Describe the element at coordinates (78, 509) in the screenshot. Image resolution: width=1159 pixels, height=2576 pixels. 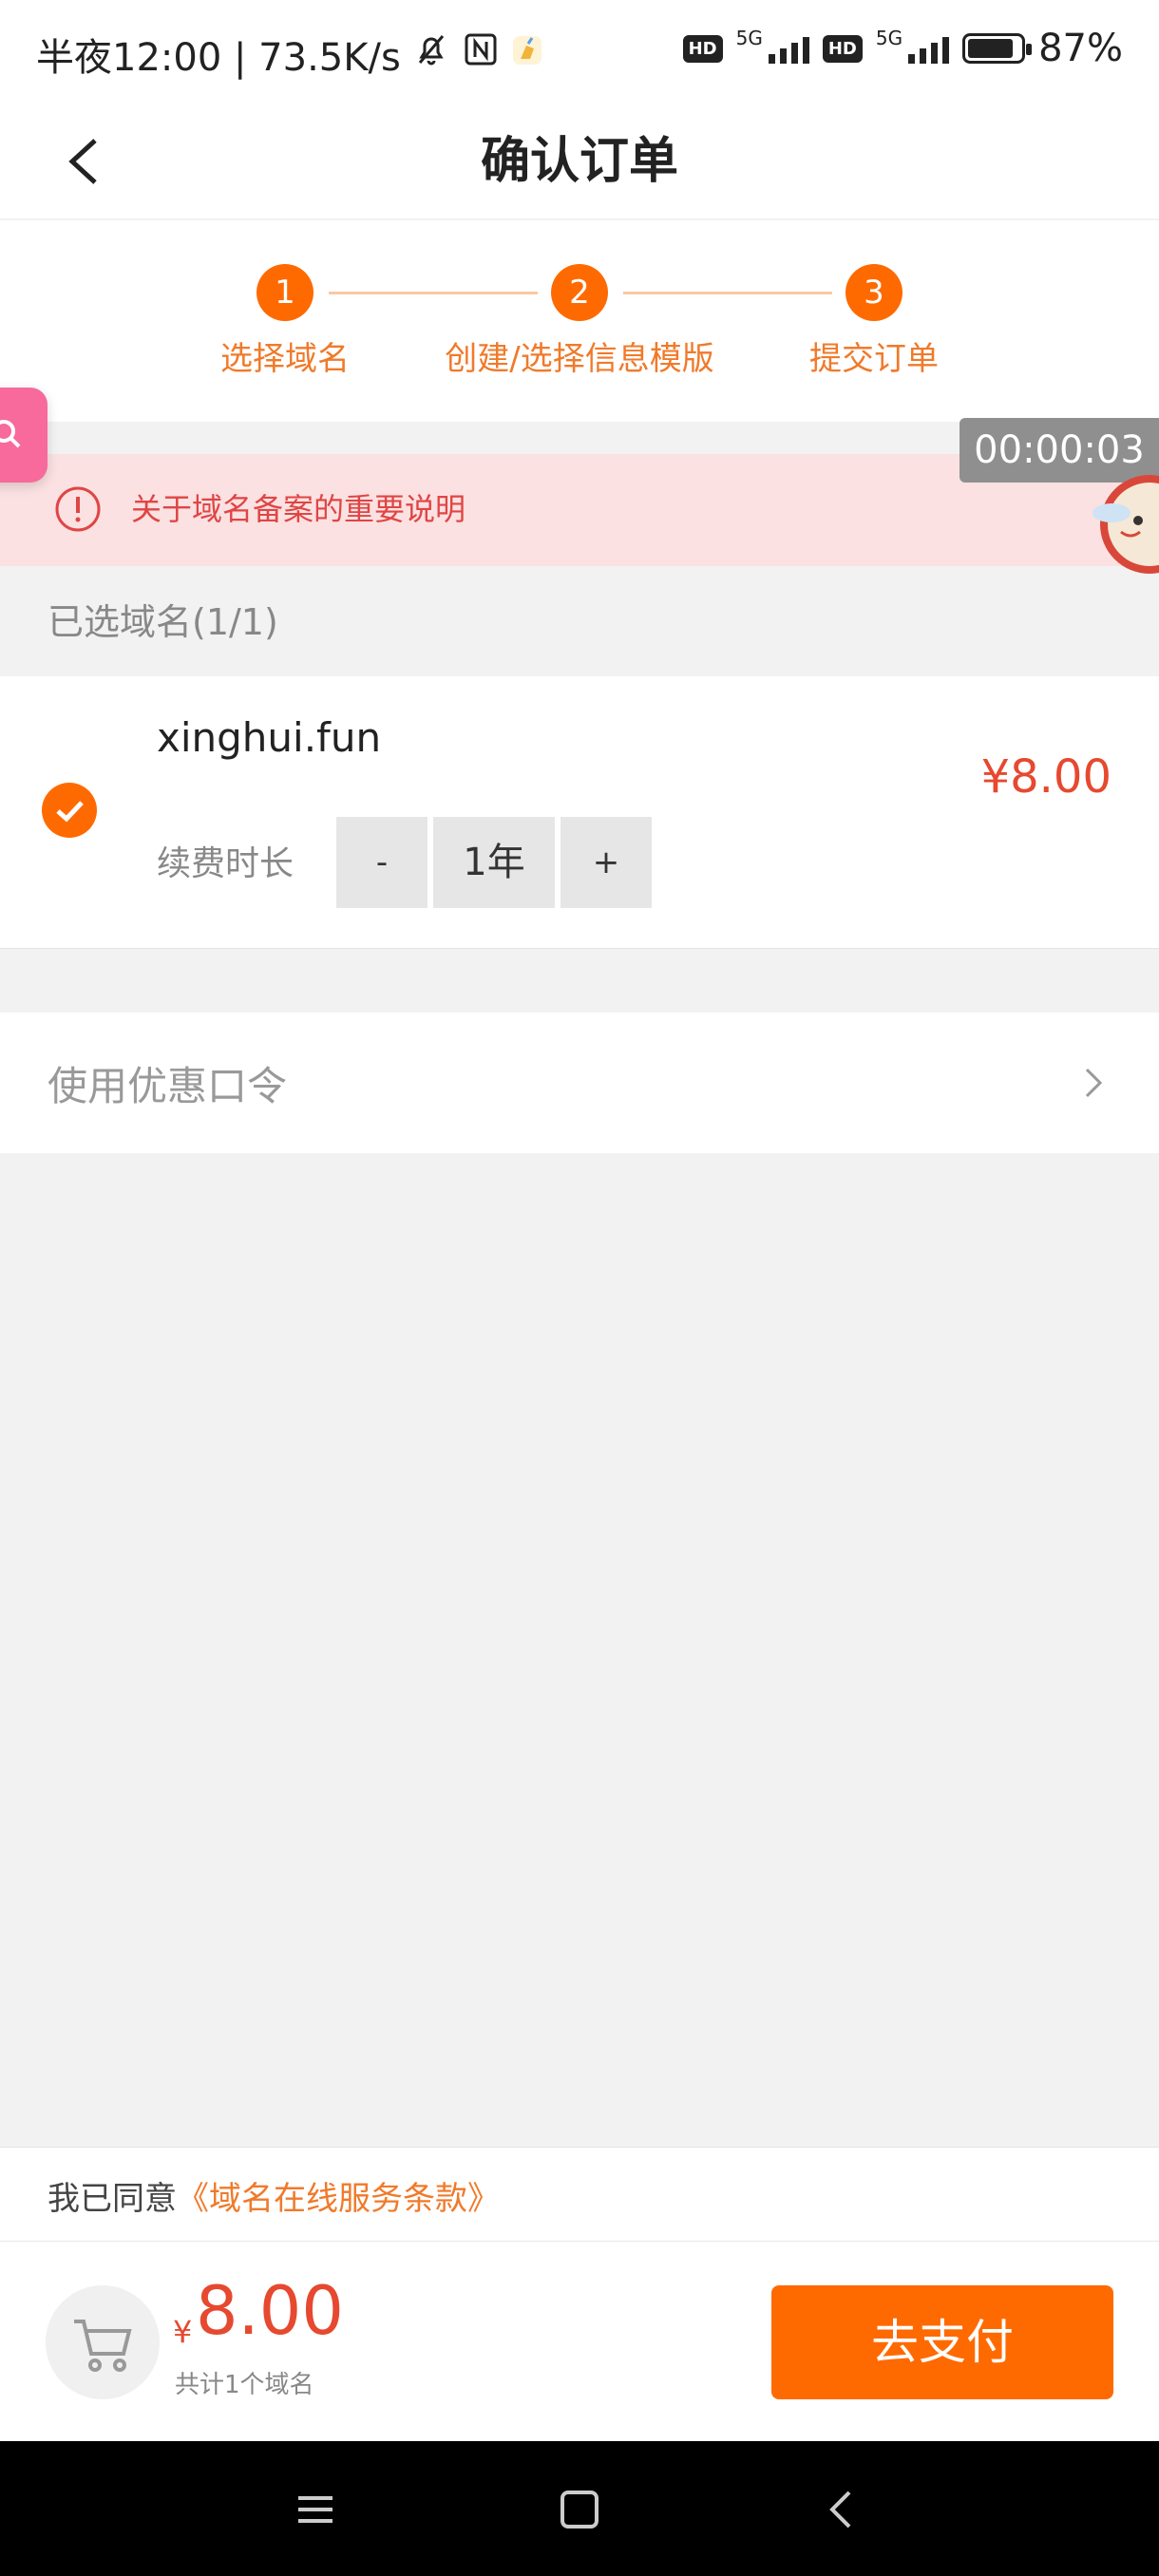
I see `alert-circle-icon` at that location.